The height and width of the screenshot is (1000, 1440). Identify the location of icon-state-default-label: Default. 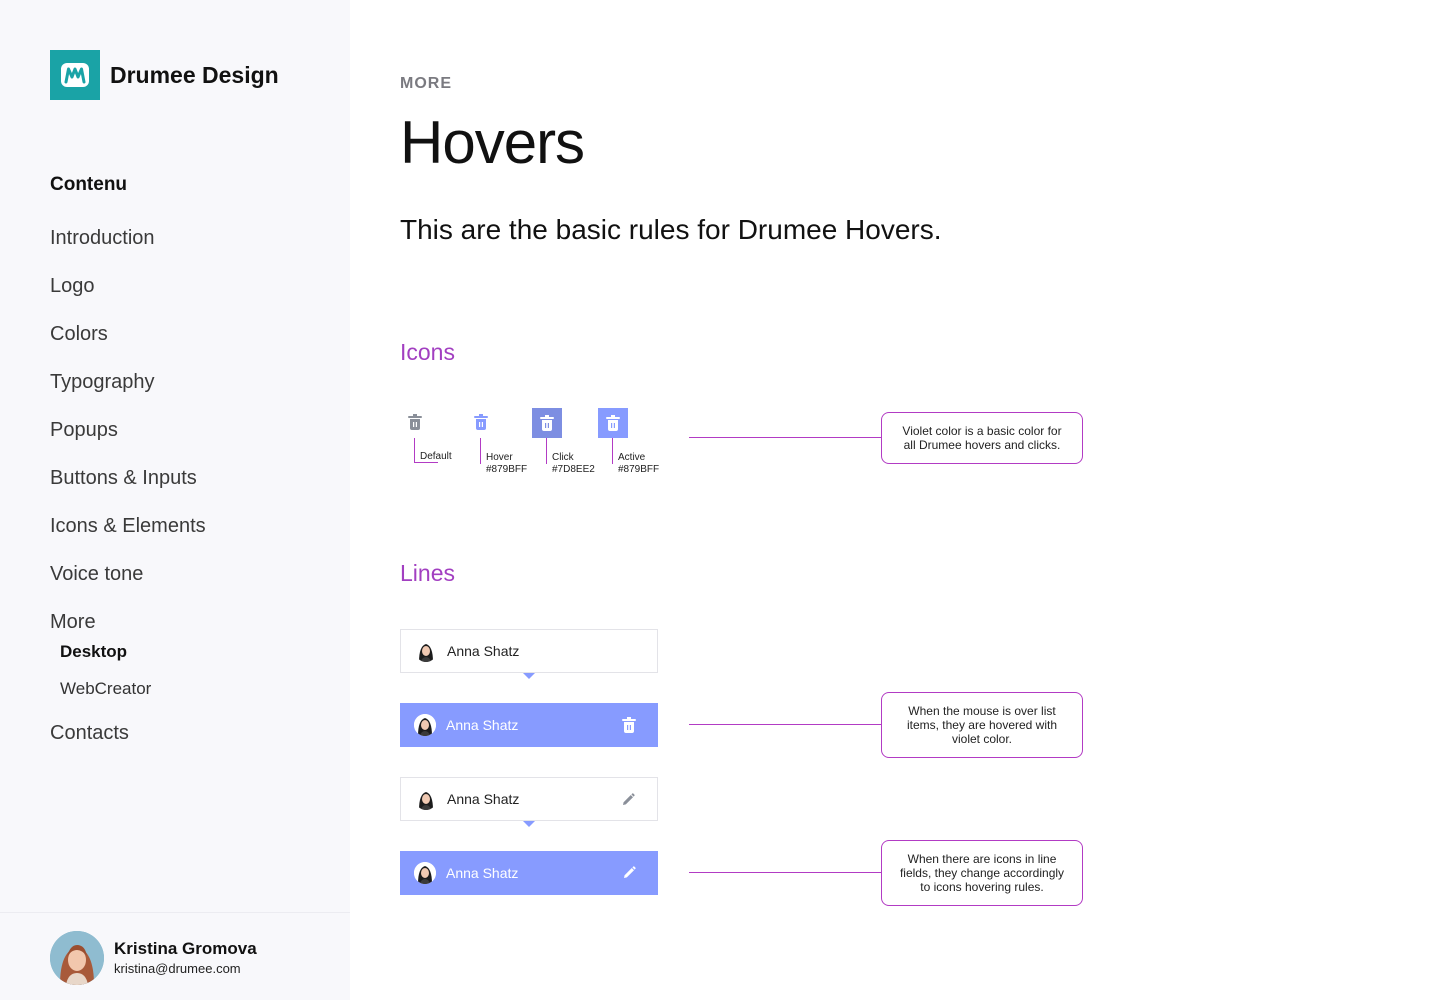
(436, 456).